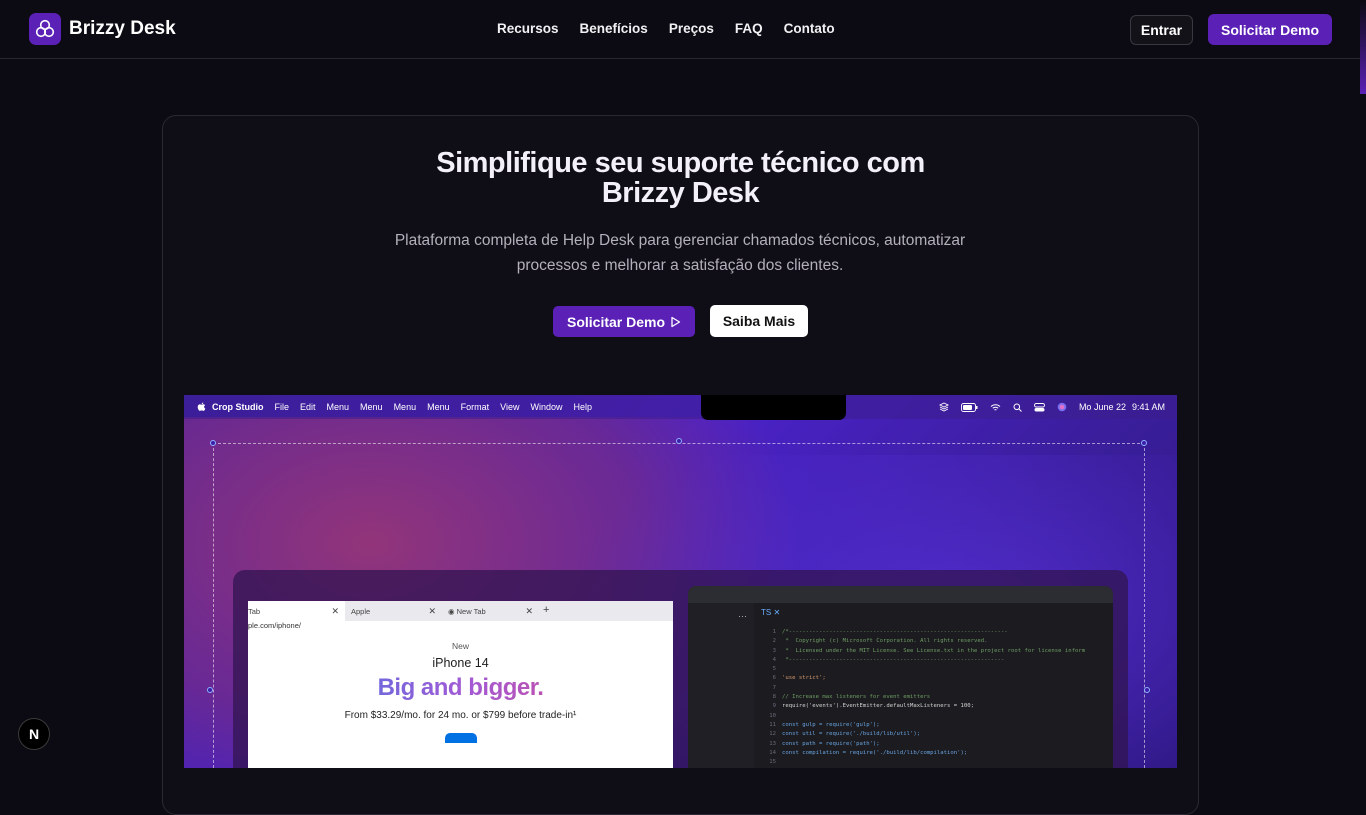  Describe the element at coordinates (393, 611) in the screenshot. I see `browser-tab-apple: Apple ✕` at that location.